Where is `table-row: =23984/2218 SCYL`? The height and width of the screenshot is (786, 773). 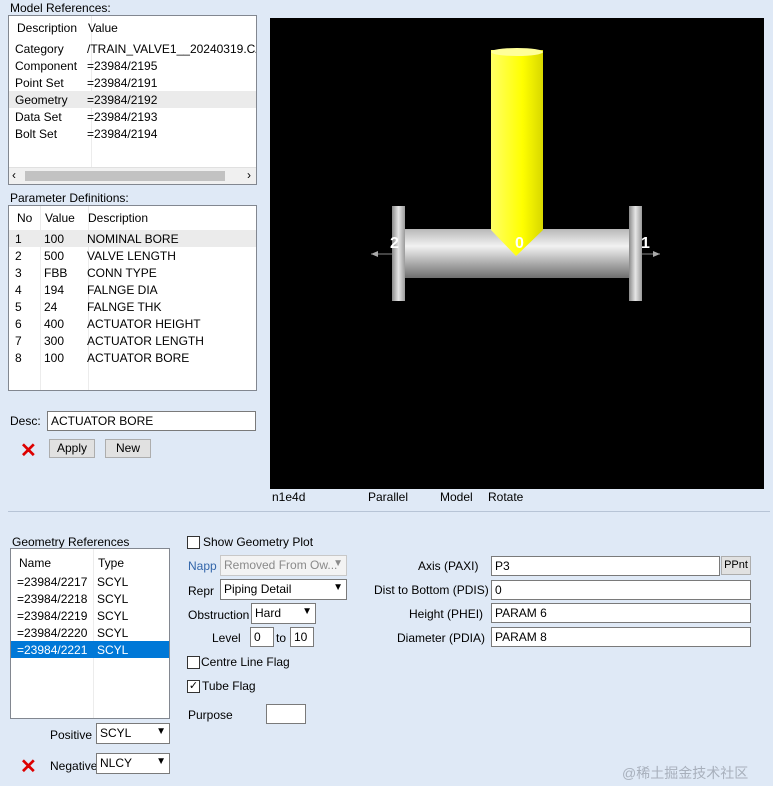
table-row: =23984/2218 SCYL is located at coordinates (90, 598).